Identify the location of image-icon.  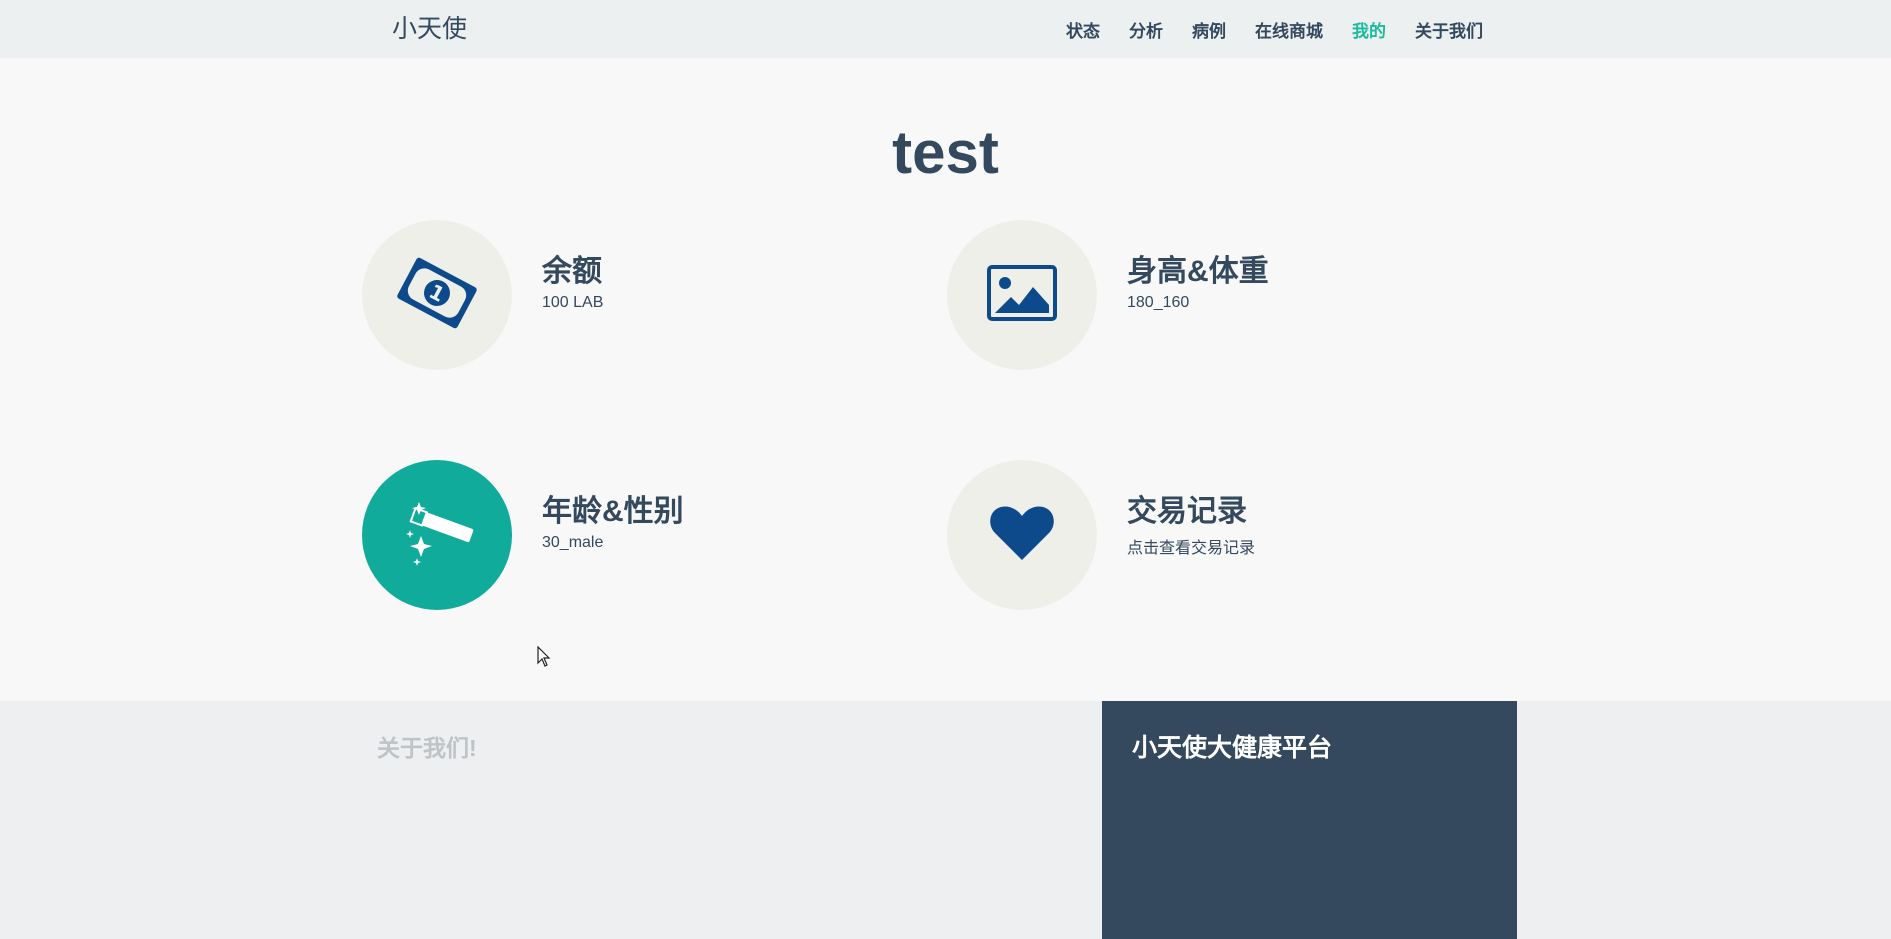
(1022, 295).